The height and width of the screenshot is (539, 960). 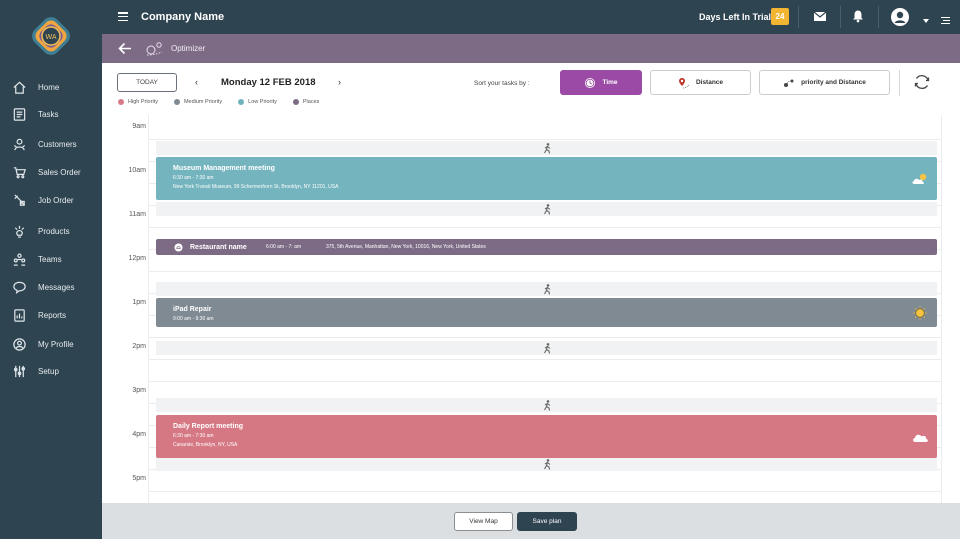 I want to click on sidebar-item-label: Customers, so click(x=57, y=144).